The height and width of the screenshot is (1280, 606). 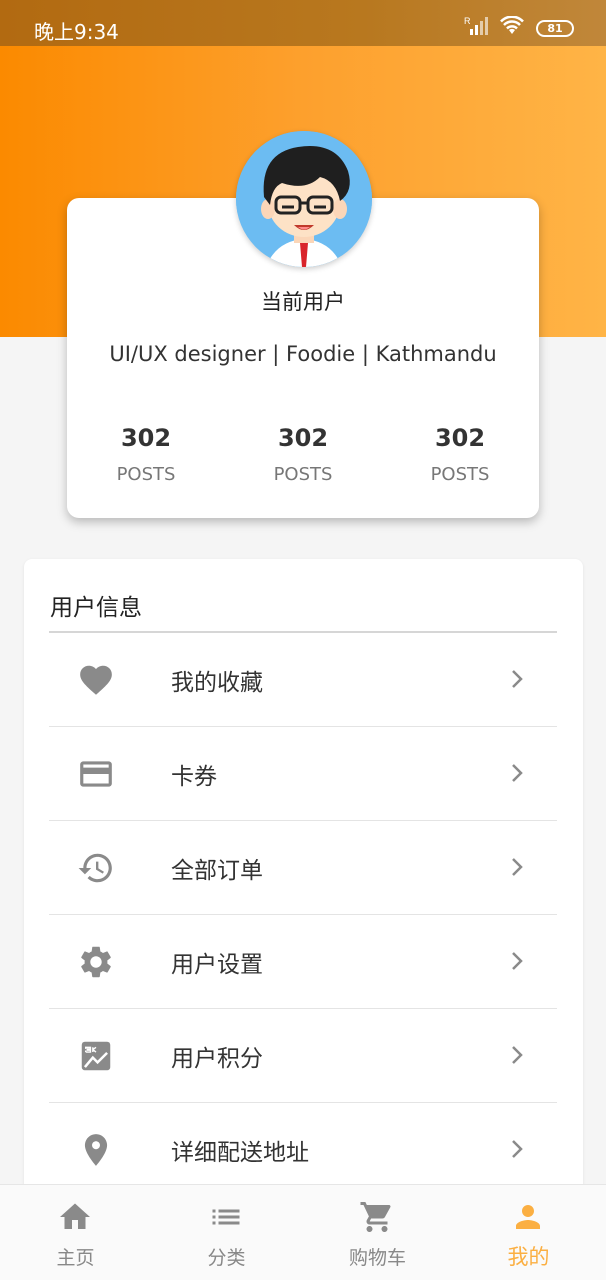 I want to click on menu-item-address: 详细配送地址, so click(x=303, y=1150).